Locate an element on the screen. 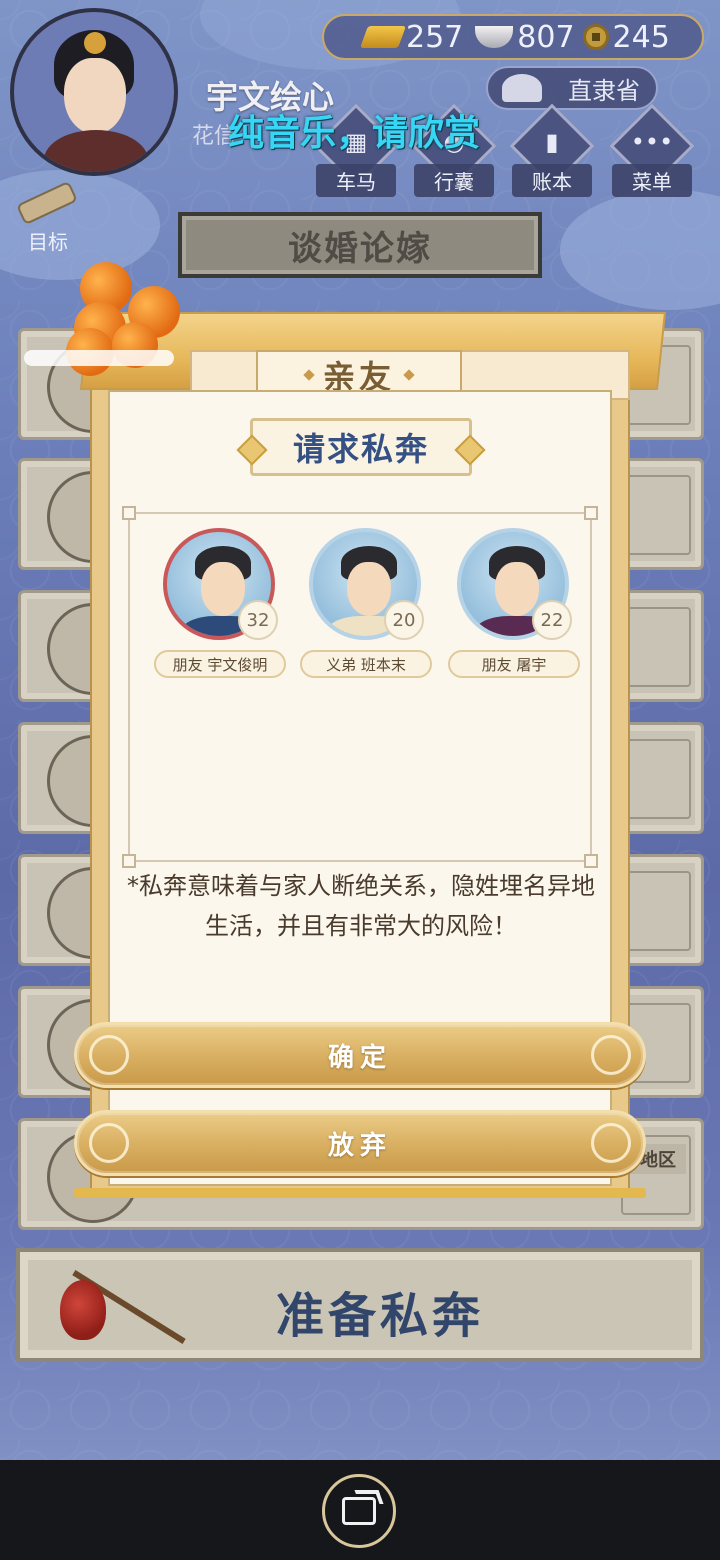 This screenshot has height=1560, width=720. gold-ingot-icon is located at coordinates (383, 37).